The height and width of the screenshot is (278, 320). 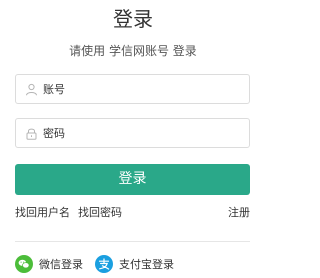 I want to click on alipay-login-button: 支付宝登录, so click(x=134, y=264).